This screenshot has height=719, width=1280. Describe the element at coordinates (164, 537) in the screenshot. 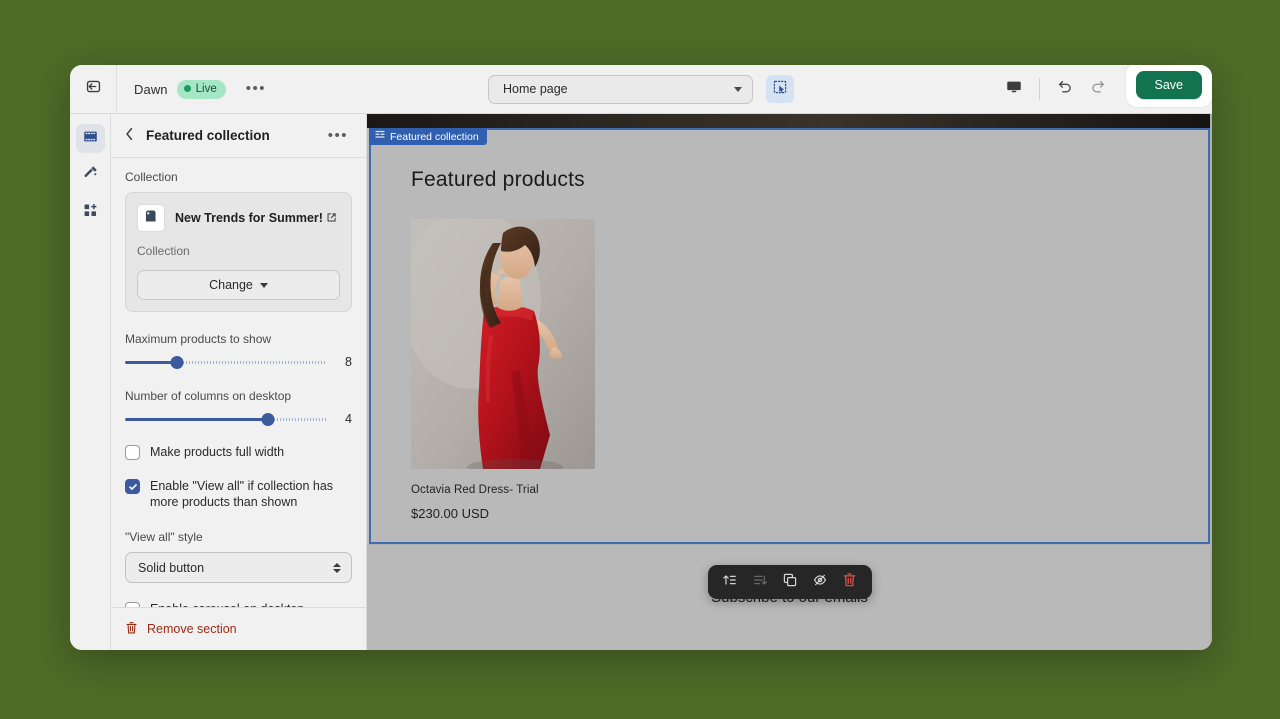

I see `view-all-style-label: "View all" style` at that location.